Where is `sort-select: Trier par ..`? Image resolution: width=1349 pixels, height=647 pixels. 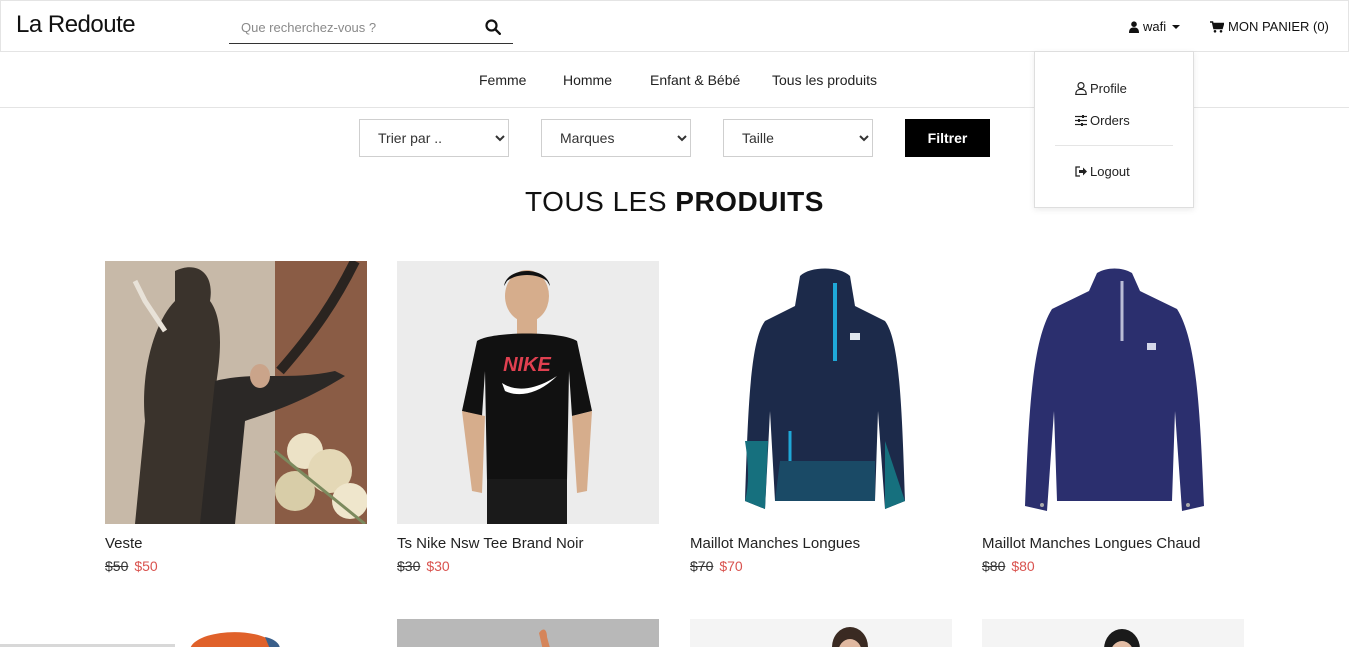 sort-select: Trier par .. is located at coordinates (434, 138).